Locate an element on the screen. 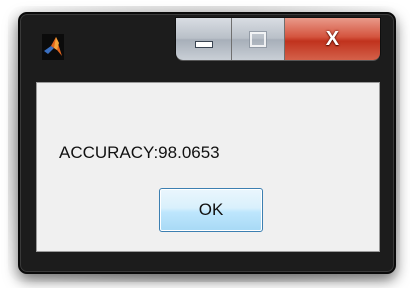 Image resolution: width=410 pixels, height=288 pixels. message-text: ACCURACY:98.0653 is located at coordinates (139, 152).